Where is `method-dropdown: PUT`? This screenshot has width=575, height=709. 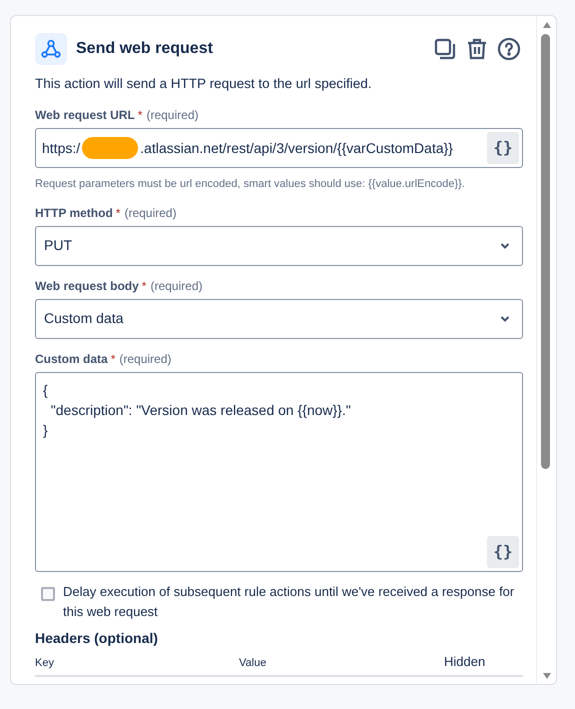 method-dropdown: PUT is located at coordinates (279, 246).